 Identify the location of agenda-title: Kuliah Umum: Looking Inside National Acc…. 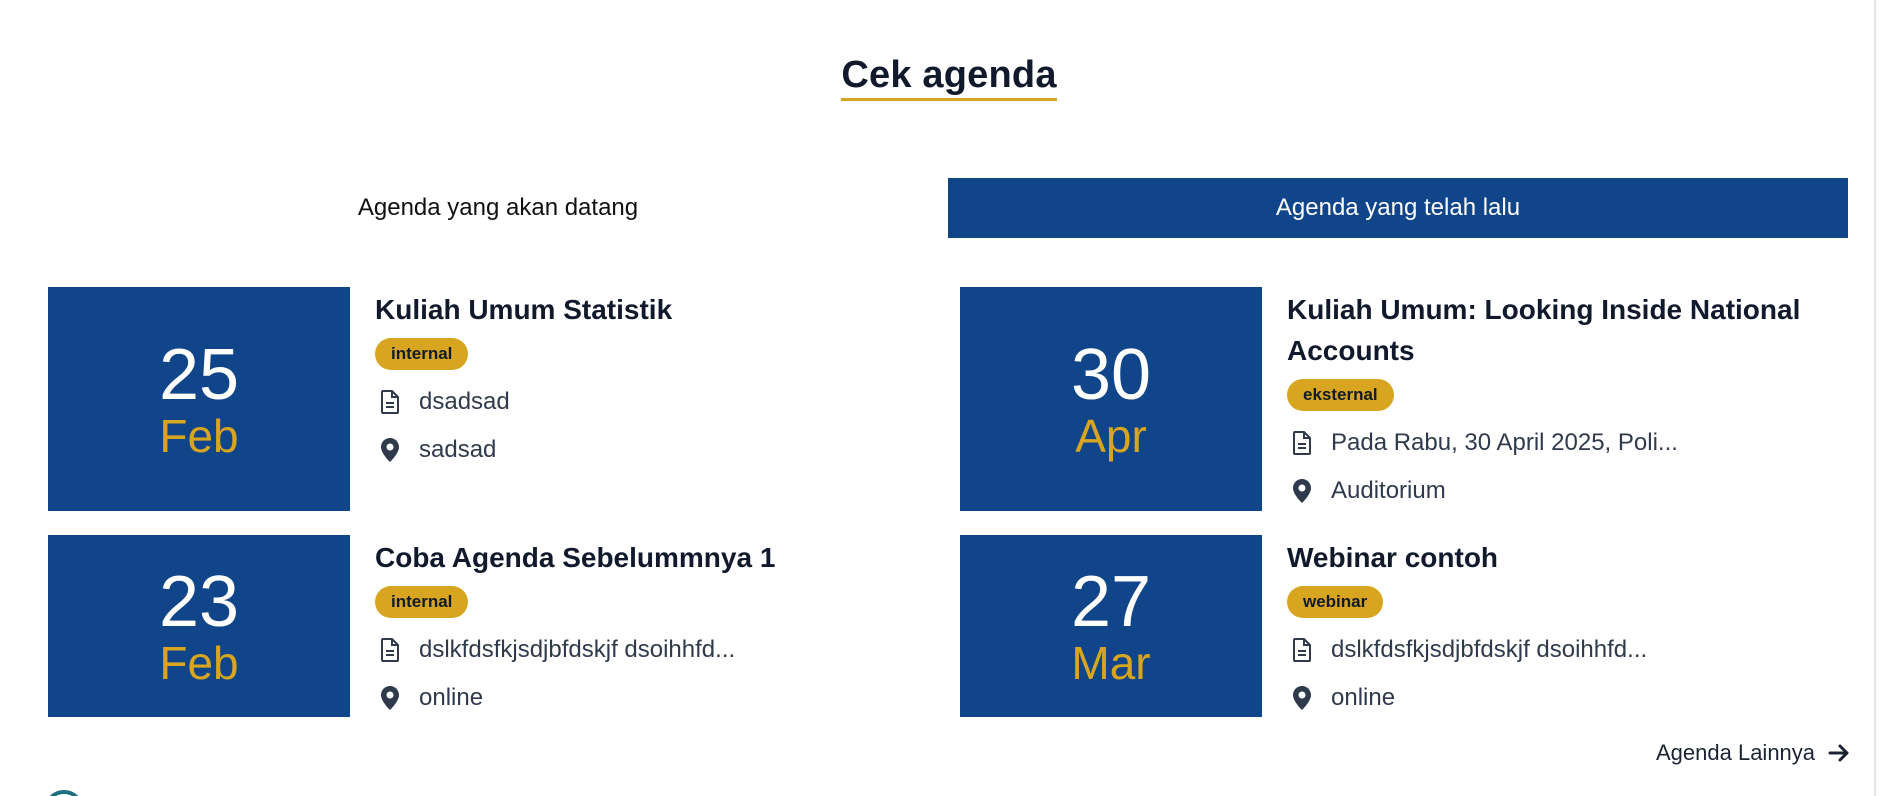
(1548, 330).